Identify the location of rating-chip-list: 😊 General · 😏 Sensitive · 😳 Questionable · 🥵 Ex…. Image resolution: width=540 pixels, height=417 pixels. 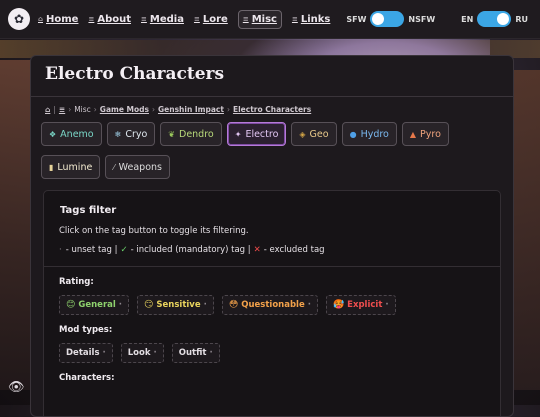
(272, 301).